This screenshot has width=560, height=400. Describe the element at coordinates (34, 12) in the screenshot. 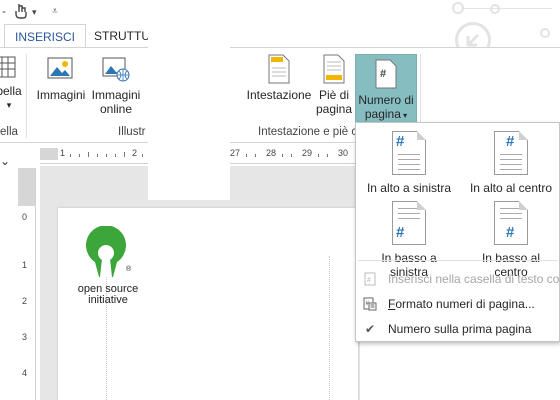

I see `touch-dropdown-arrow-icon: ▾` at that location.